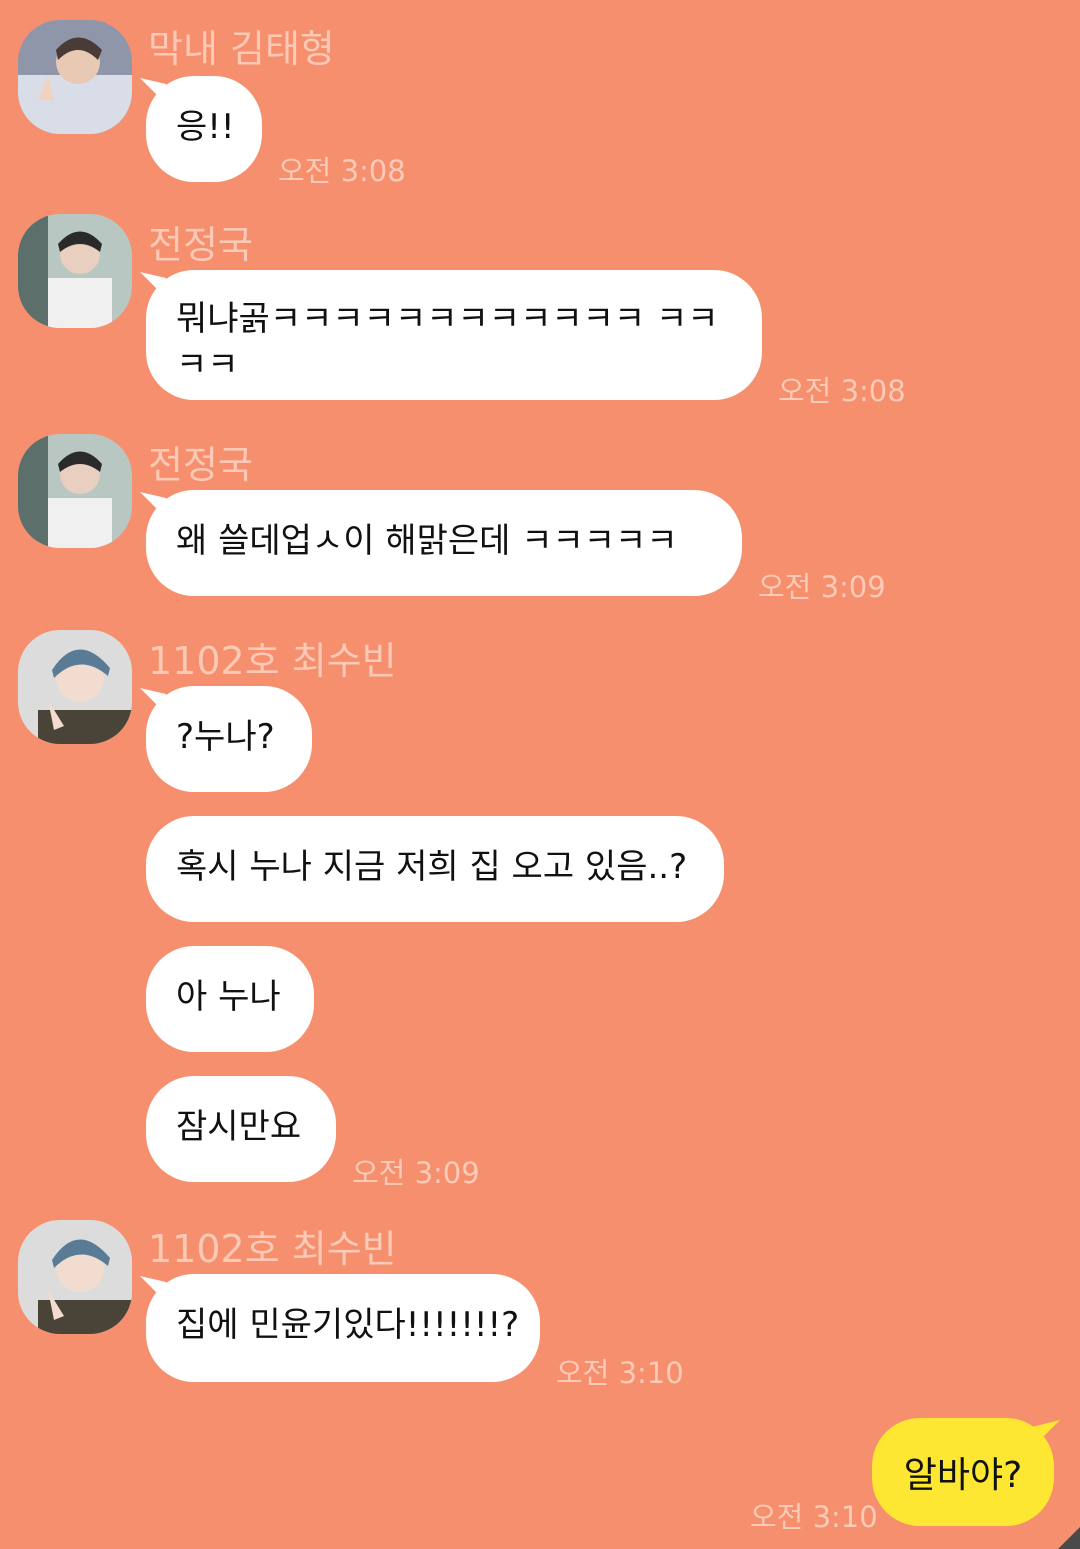 This screenshot has height=1549, width=1080. I want to click on message-bubble: 혹시 누나 지금 저희 집 오고 있음..?, so click(435, 869).